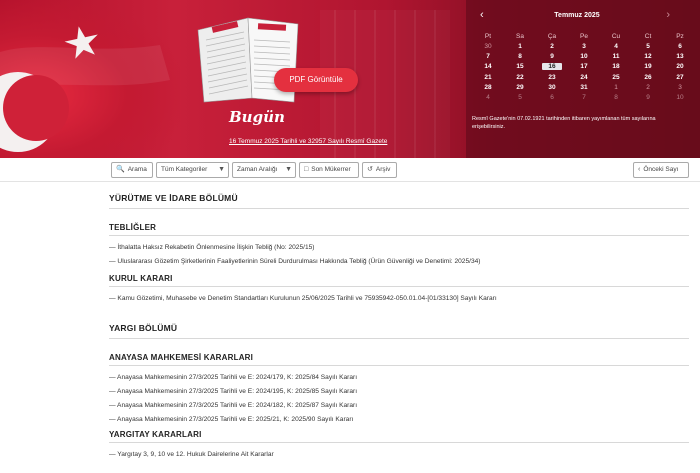 Image resolution: width=700 pixels, height=473 pixels. I want to click on calendar-day: 27, so click(680, 78).